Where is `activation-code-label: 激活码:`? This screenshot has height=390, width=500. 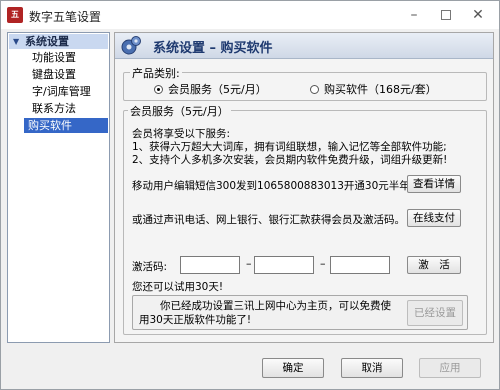 activation-code-label: 激活码: is located at coordinates (150, 267).